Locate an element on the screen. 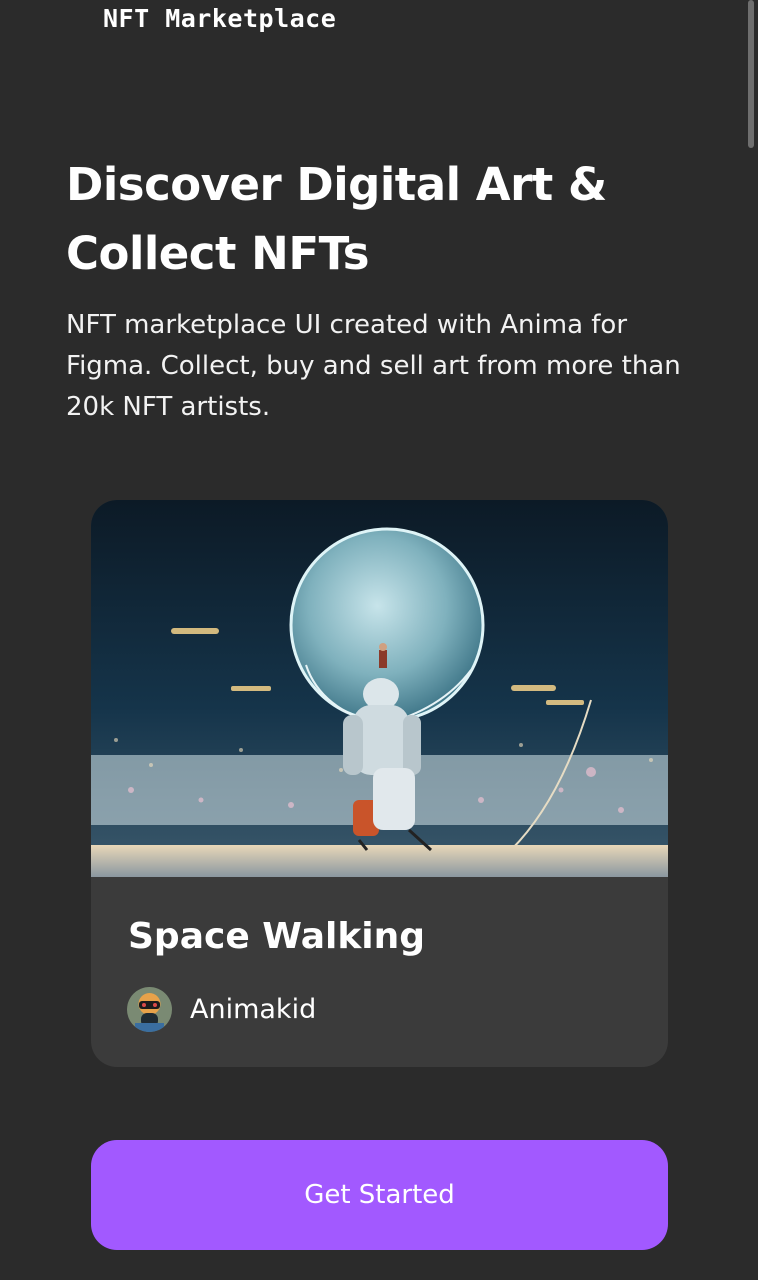 This screenshot has width=758, height=1280. nft-title: Space Walking is located at coordinates (277, 936).